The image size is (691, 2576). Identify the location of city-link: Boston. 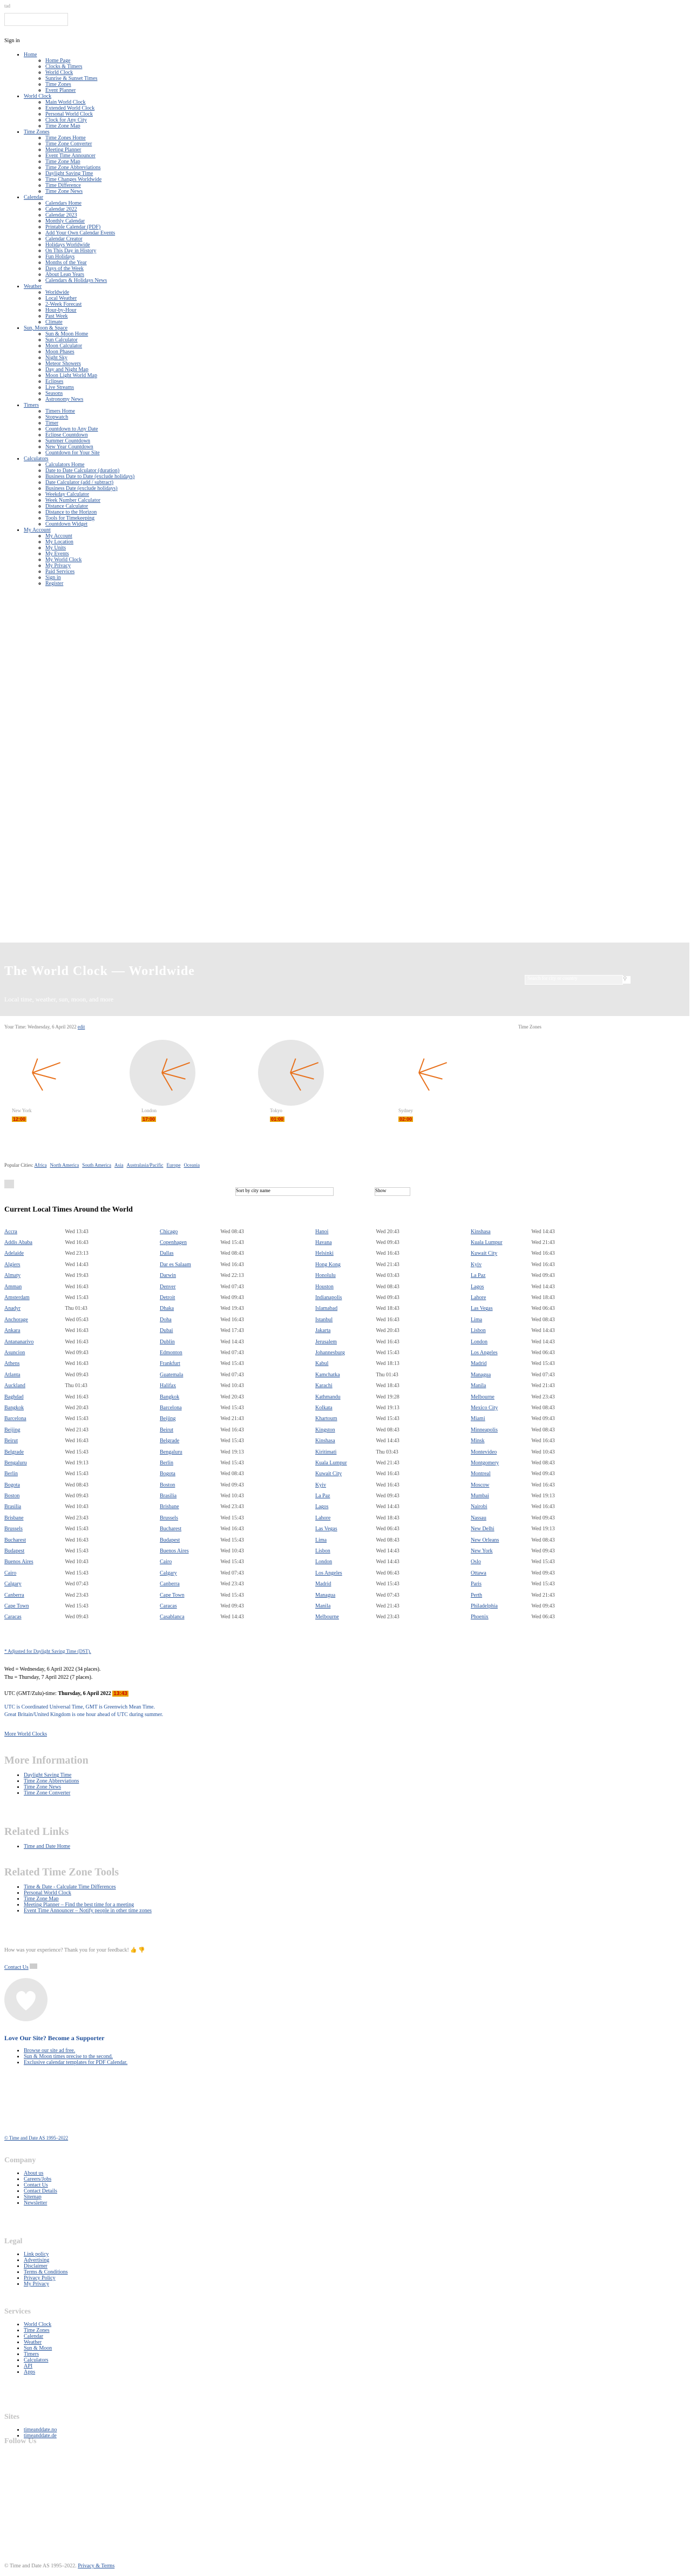
(34, 1495).